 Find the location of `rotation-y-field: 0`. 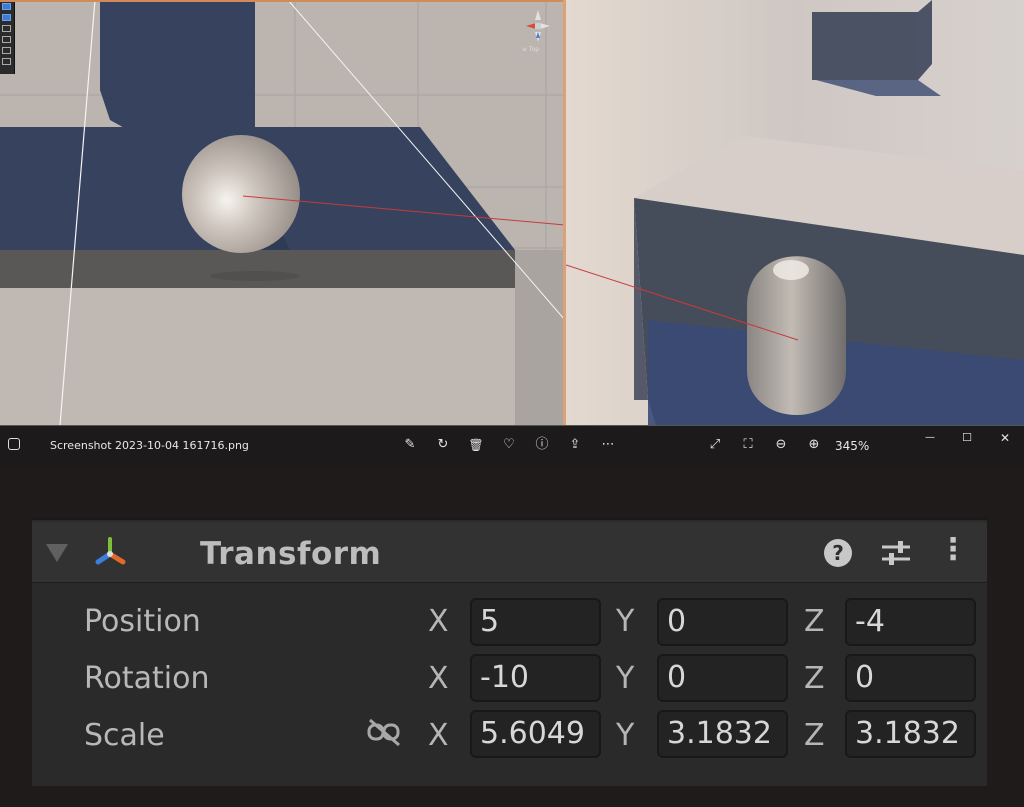

rotation-y-field: 0 is located at coordinates (722, 678).